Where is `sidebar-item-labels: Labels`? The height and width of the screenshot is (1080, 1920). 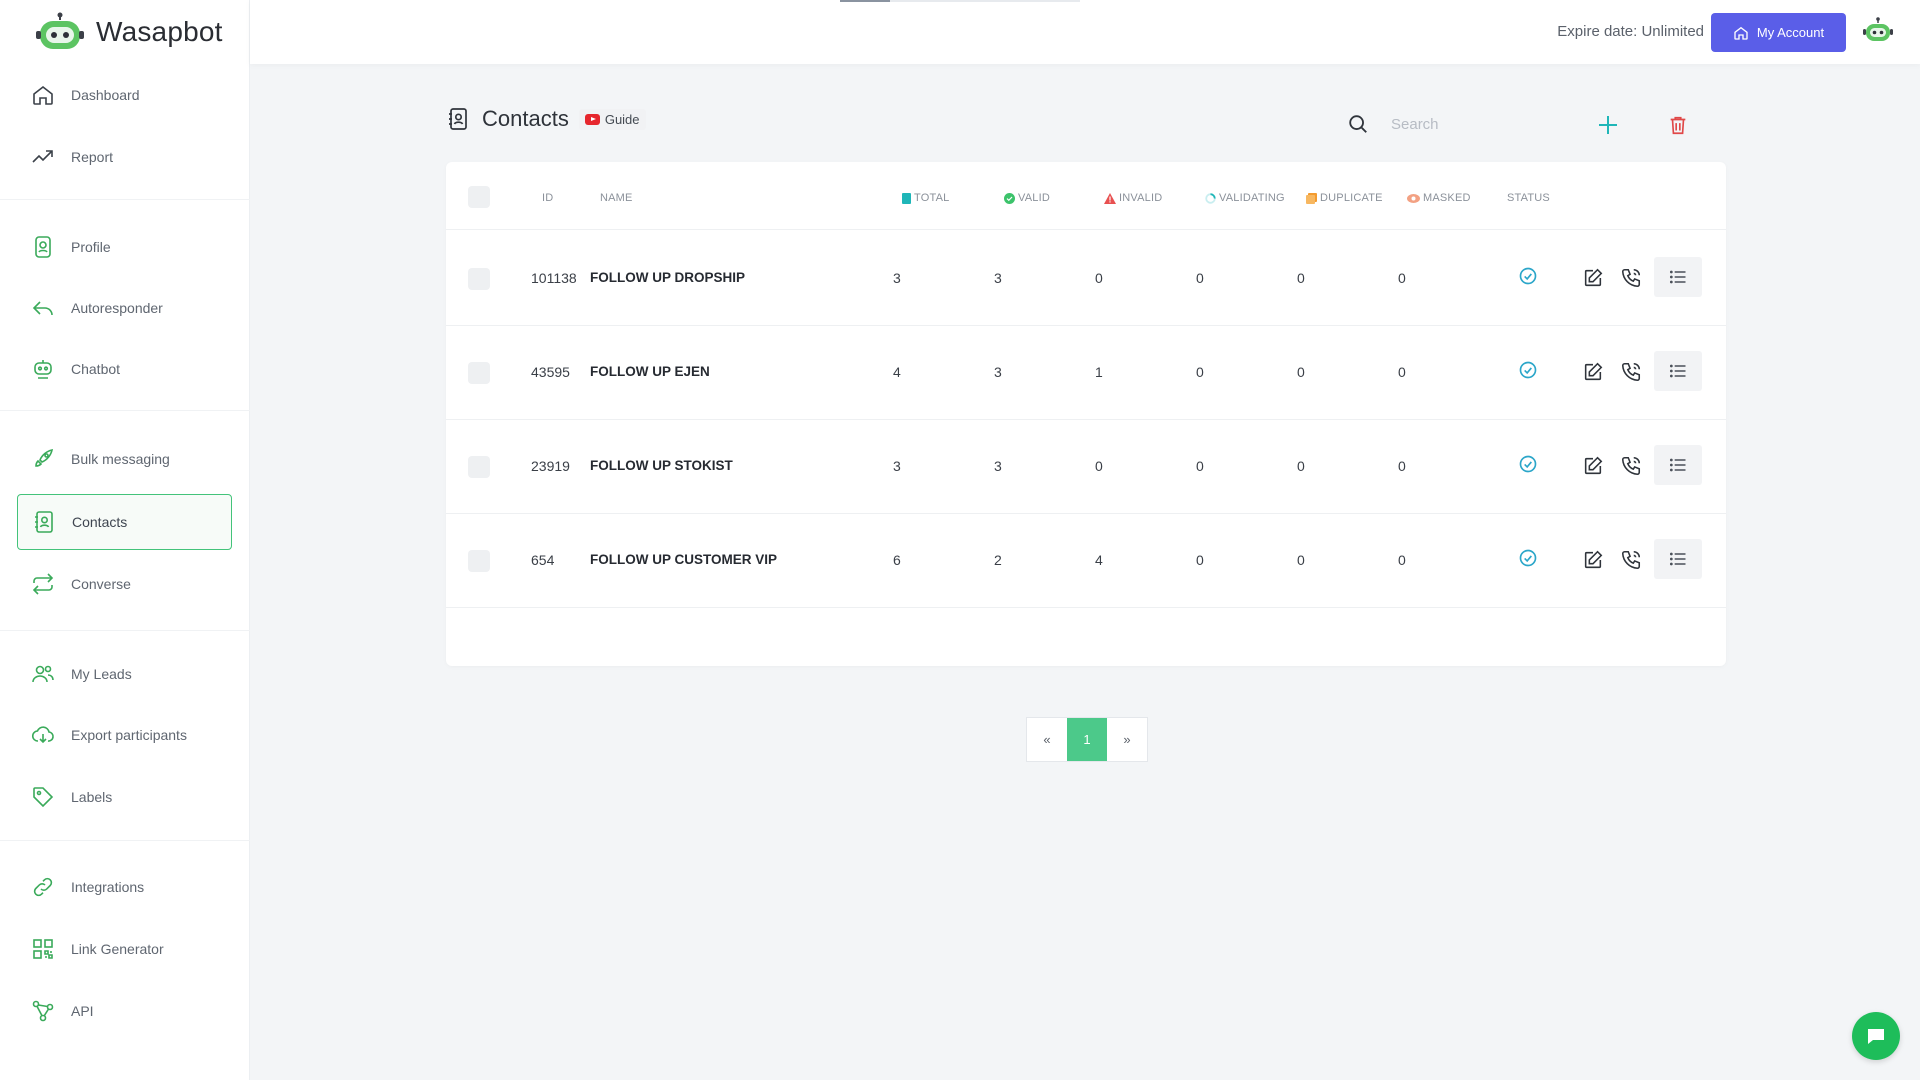 sidebar-item-labels: Labels is located at coordinates (124, 797).